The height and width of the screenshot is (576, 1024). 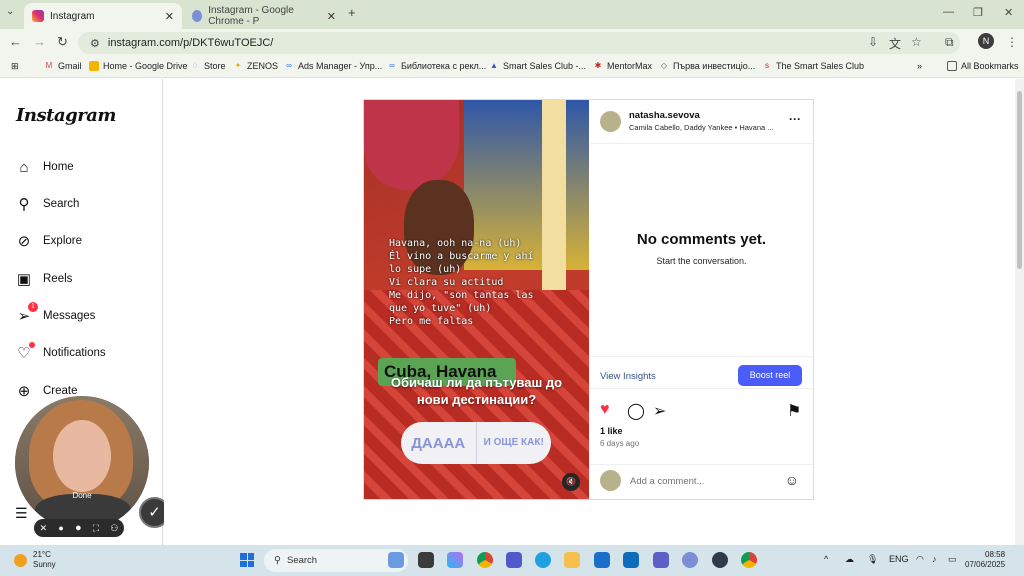 I want to click on maximize-icon: ❐, so click(x=978, y=12).